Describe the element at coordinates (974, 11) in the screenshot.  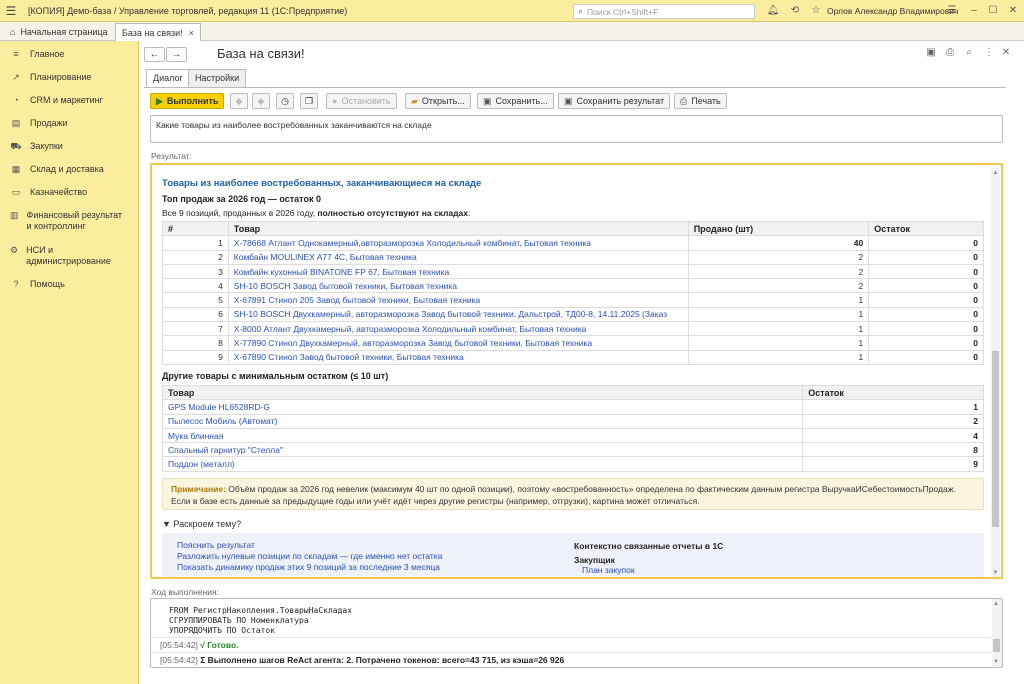
I see `minimize-icon: –` at that location.